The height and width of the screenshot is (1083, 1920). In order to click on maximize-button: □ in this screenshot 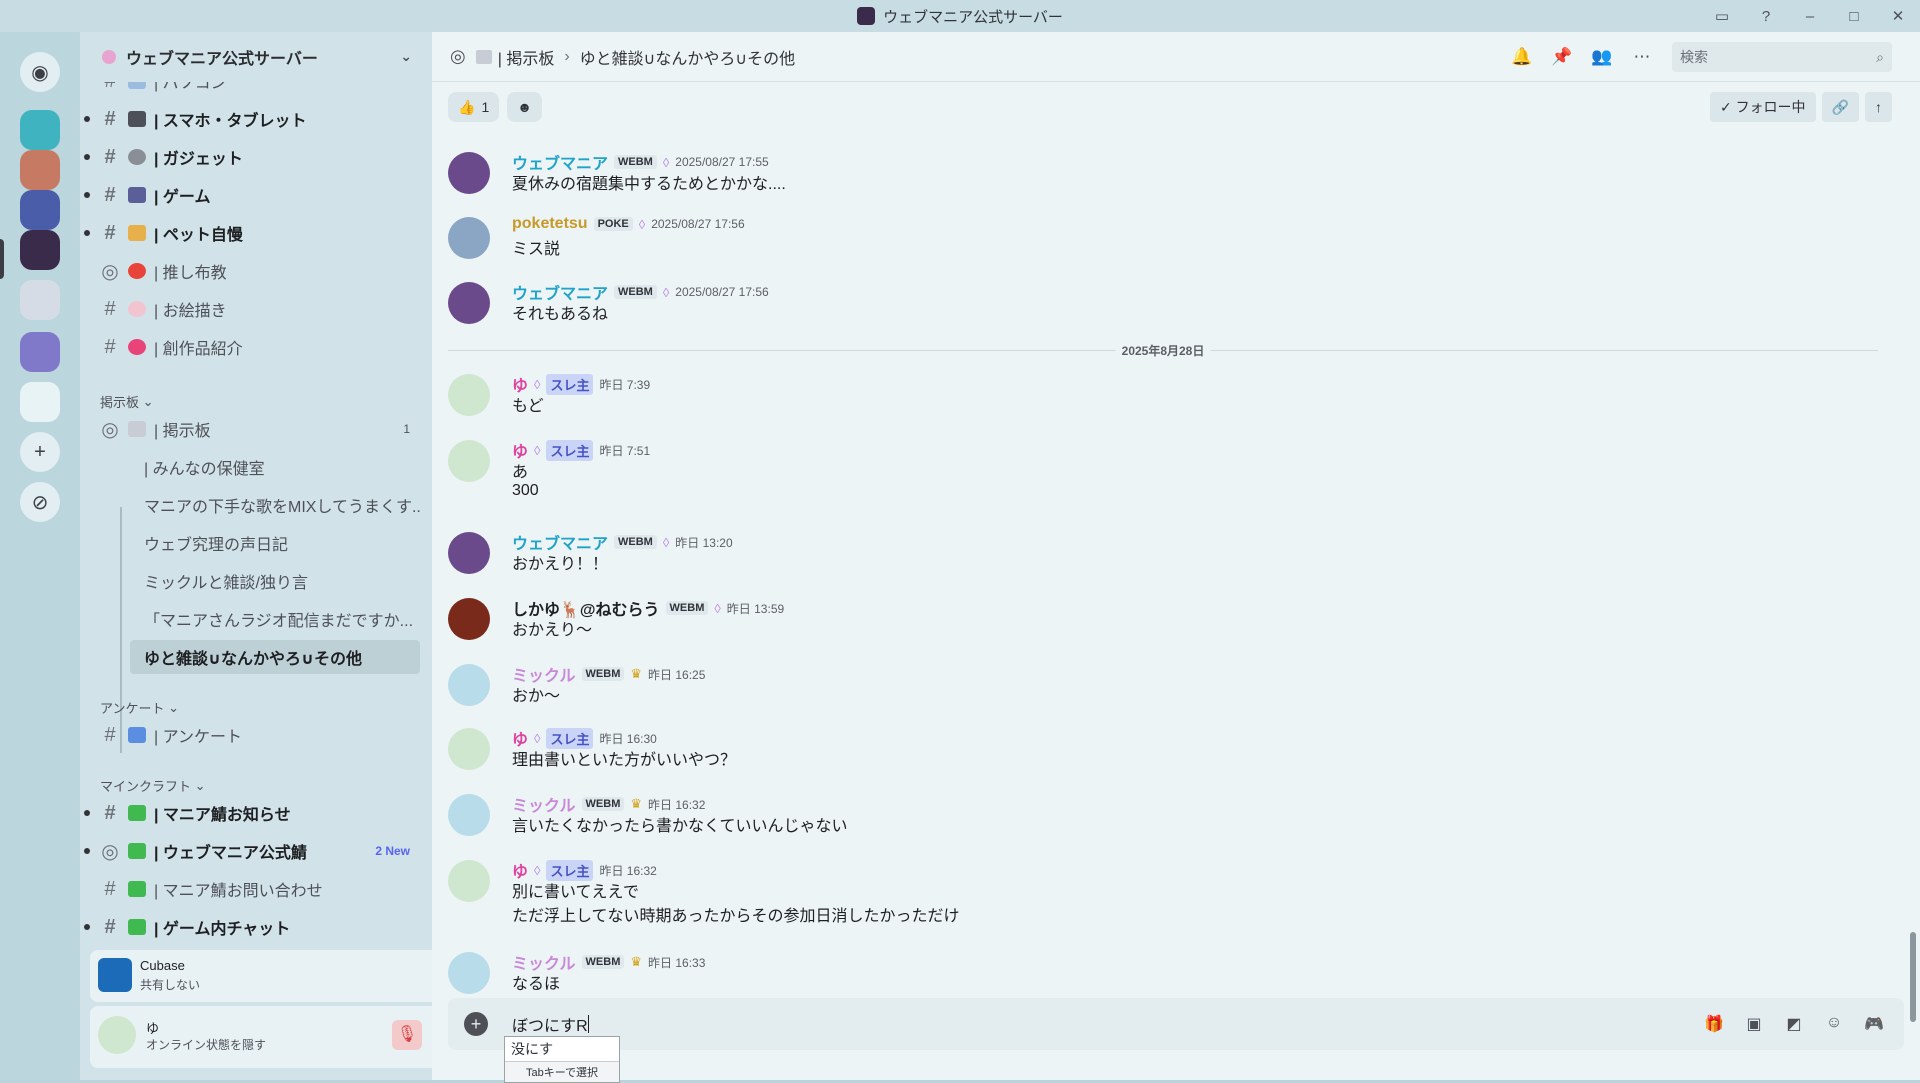, I will do `click(1854, 16)`.